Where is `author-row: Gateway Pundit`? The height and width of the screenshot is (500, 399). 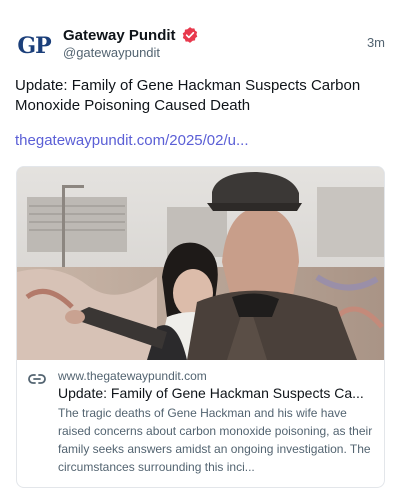
author-row: Gateway Pundit is located at coordinates (131, 35).